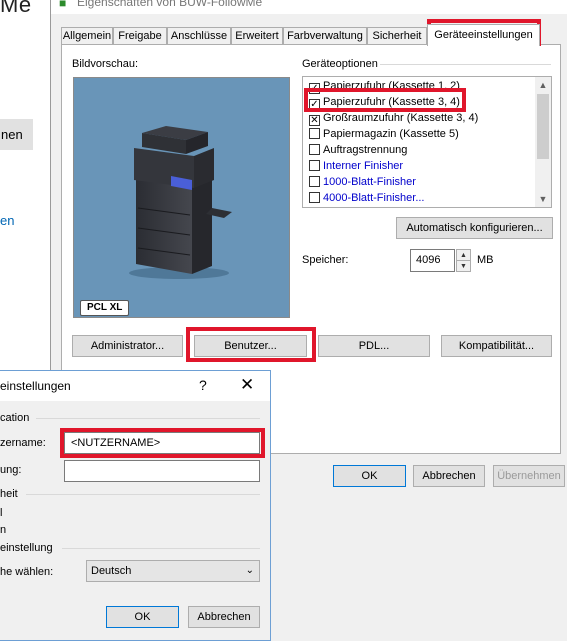 This screenshot has height=641, width=567. Describe the element at coordinates (393, 118) in the screenshot. I see `option-grossraumzufuhr: ✕ Großraumzufuhr (Kassette 3, 4)` at that location.